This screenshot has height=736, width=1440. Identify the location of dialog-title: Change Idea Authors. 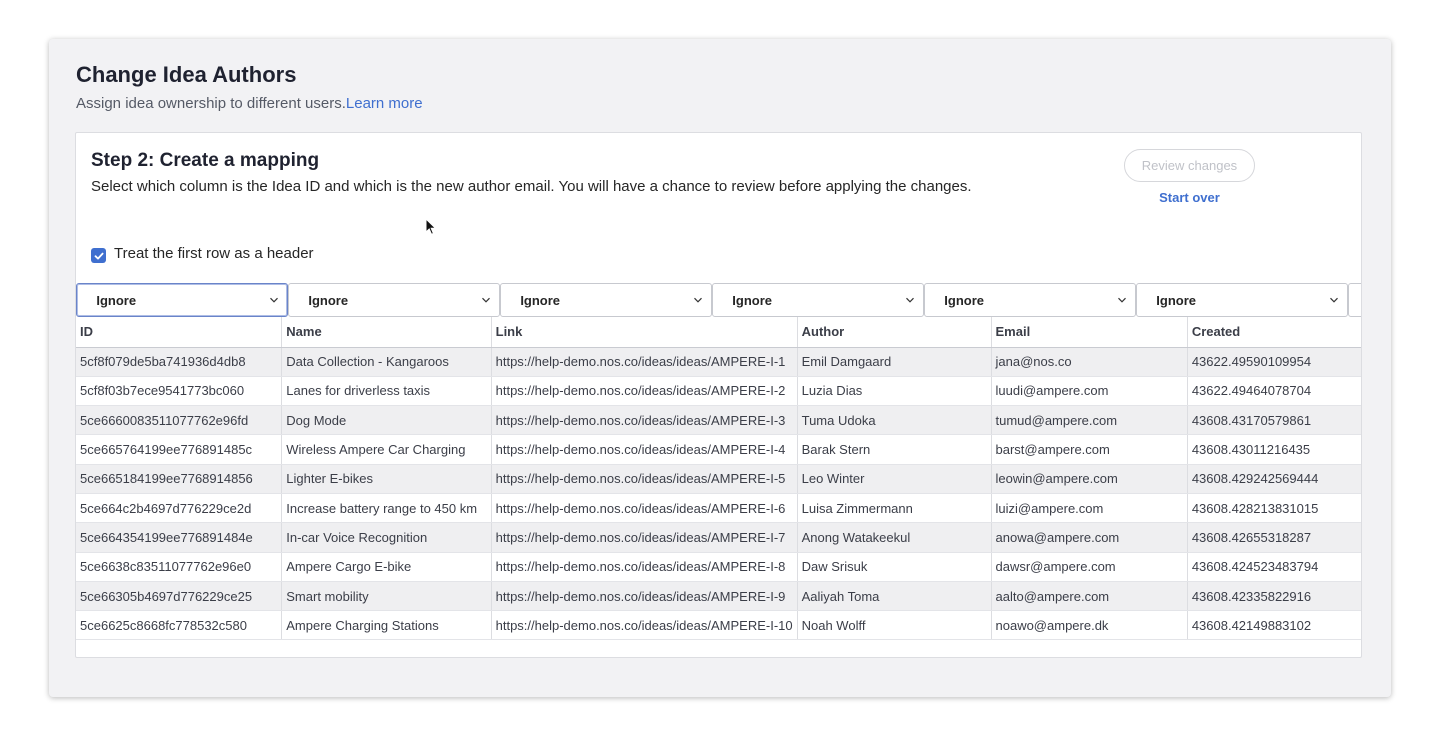
(186, 74).